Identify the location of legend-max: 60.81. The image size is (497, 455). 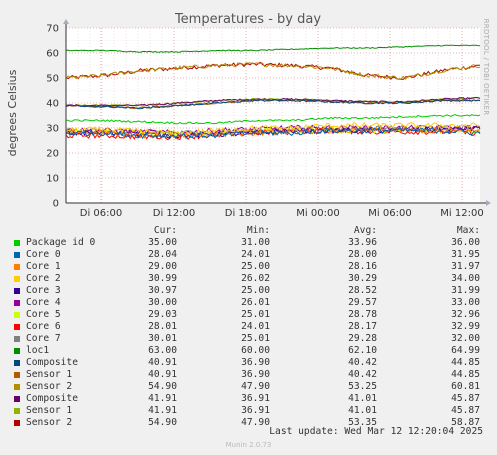
(465, 386).